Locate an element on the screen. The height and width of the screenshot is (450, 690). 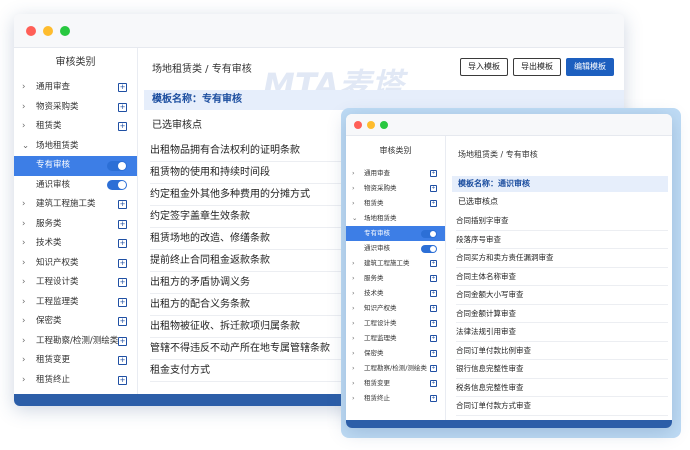
sidebar-item-label: 工程勘察/检测/测绘类 is located at coordinates (77, 340).